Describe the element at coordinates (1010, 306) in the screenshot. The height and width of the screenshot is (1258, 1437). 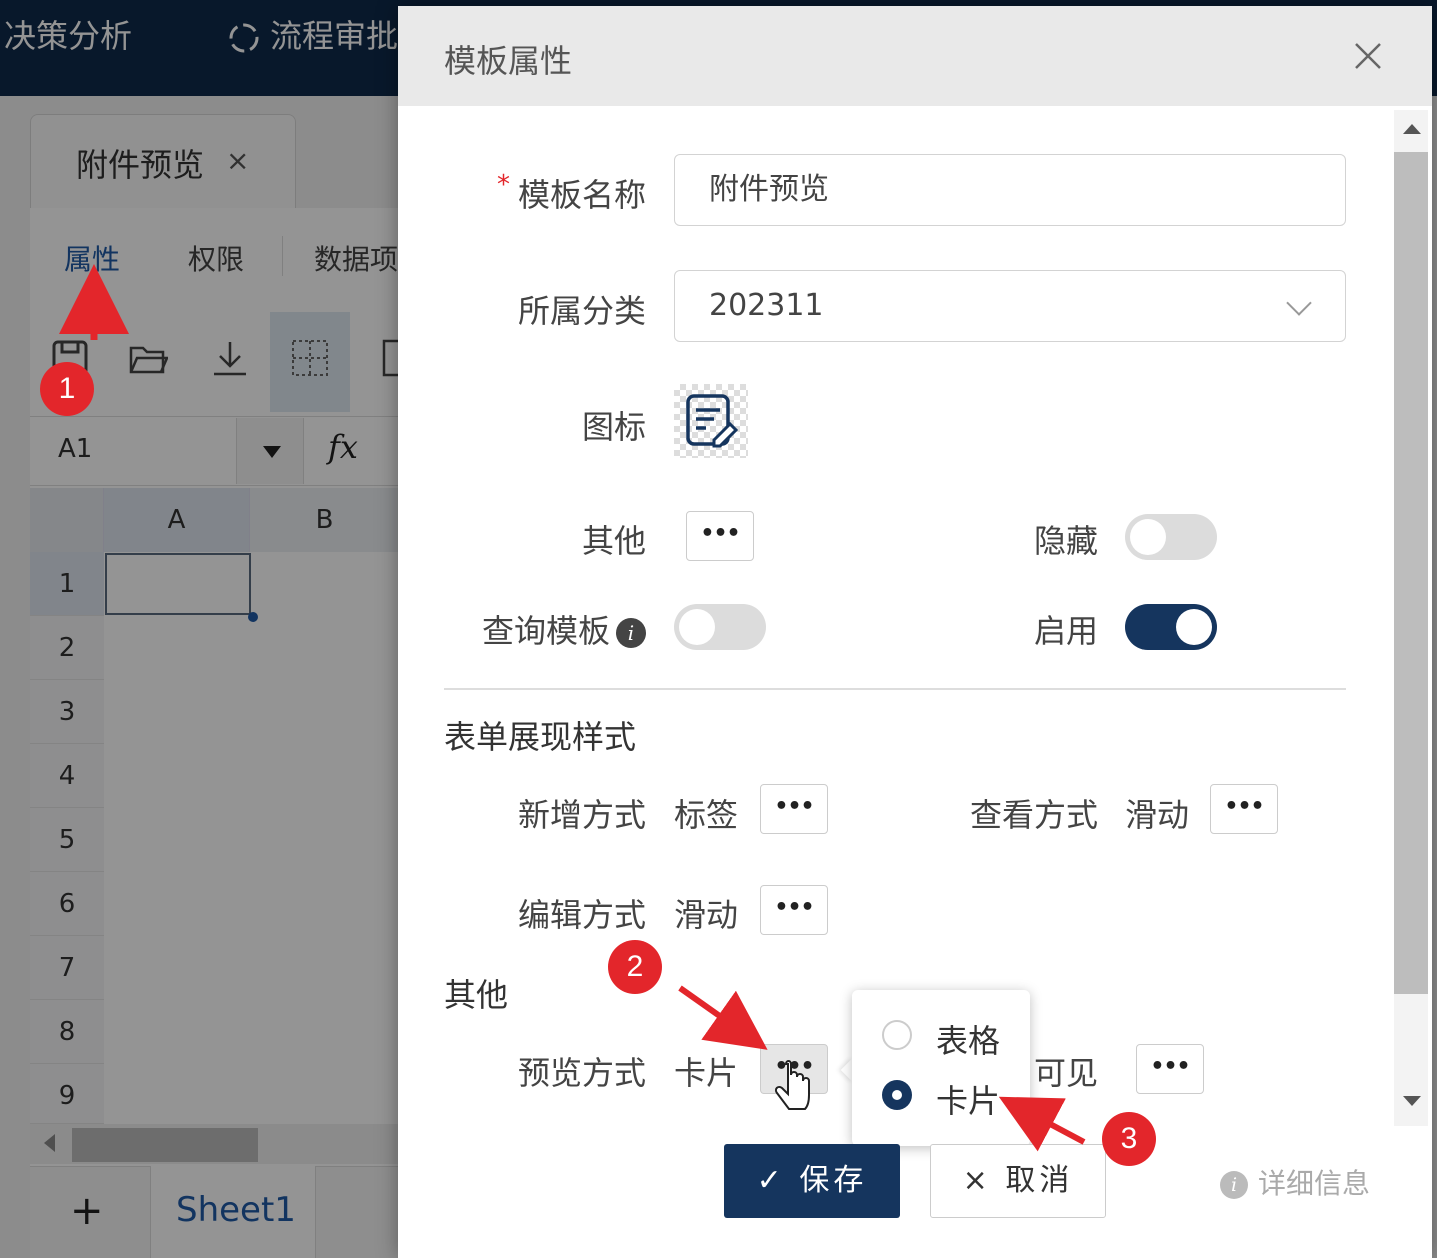
I see `category-select: 202311` at that location.